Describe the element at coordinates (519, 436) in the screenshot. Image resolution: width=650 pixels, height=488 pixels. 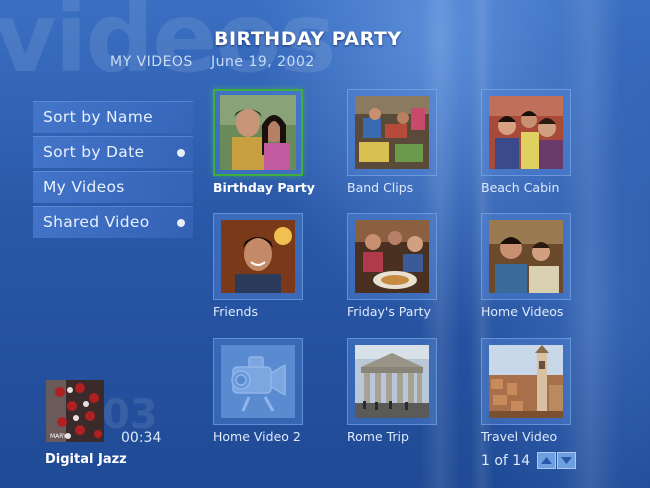
I see `tile-label: Travel Video` at that location.